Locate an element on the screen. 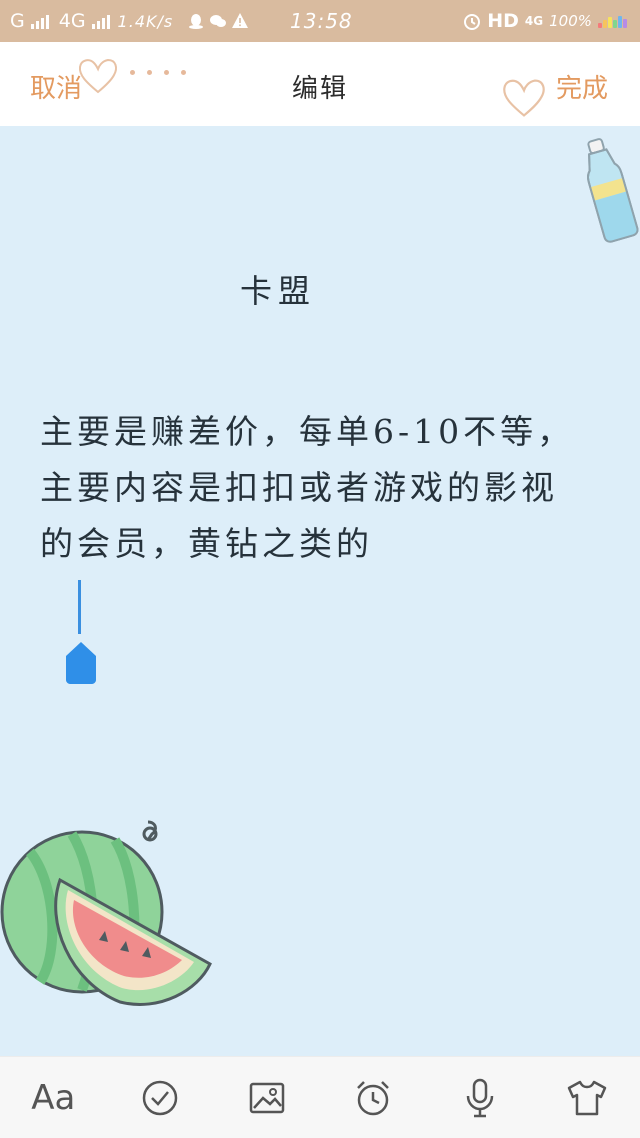 The image size is (640, 1138). font-style-button: Aa is located at coordinates (53, 1098).